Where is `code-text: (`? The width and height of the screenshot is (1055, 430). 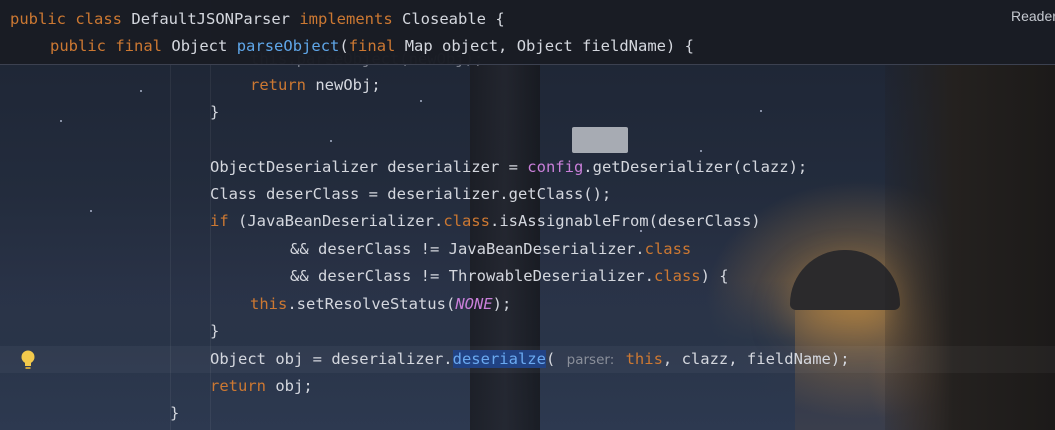
code-text: ( is located at coordinates (550, 359).